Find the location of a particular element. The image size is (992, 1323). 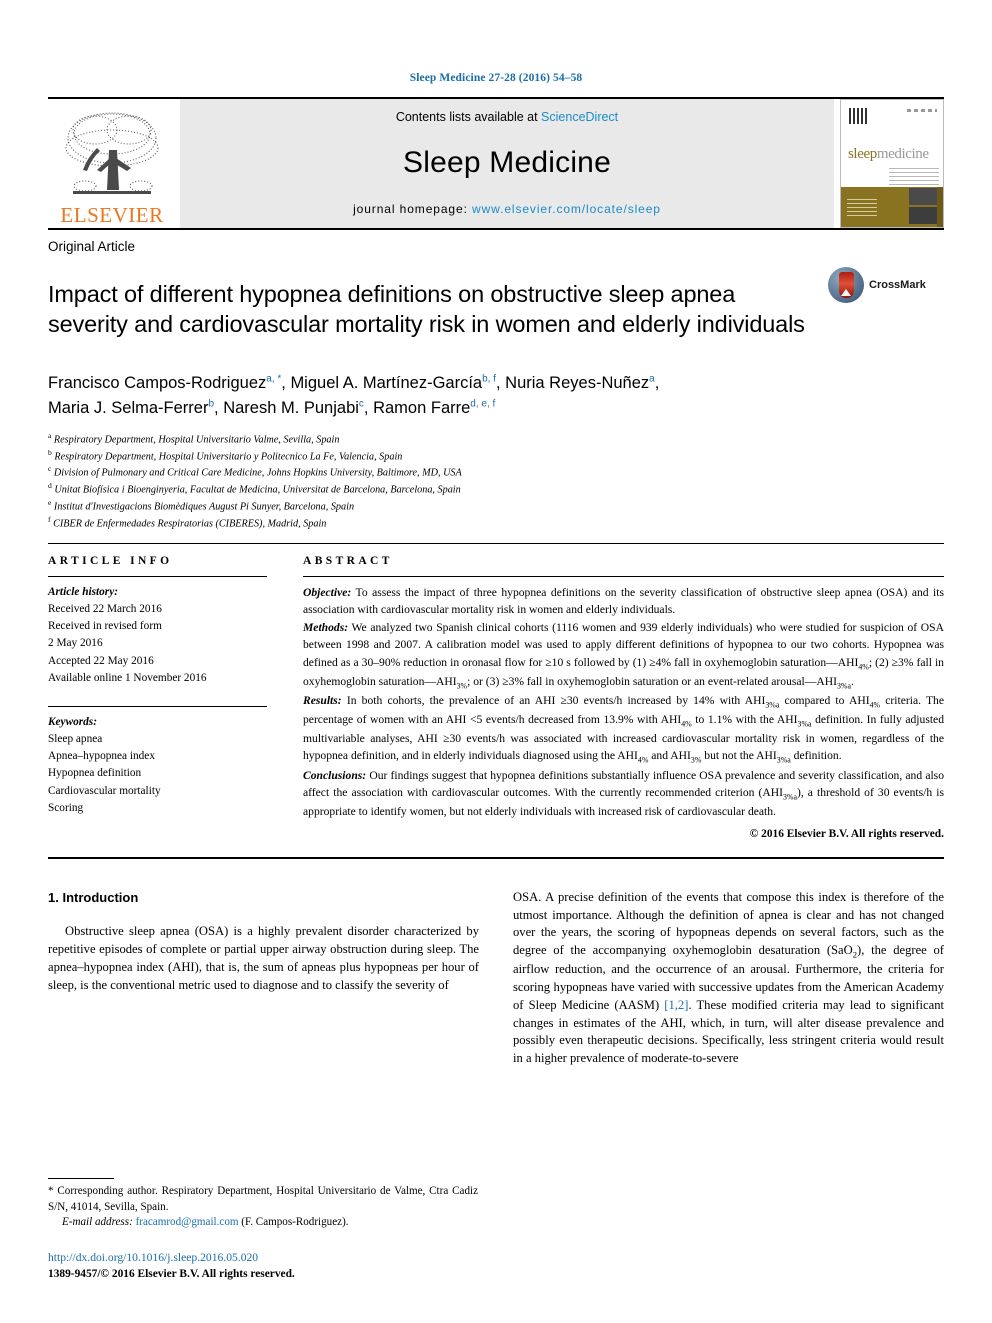

email-link: fracamrod@gmail.com is located at coordinates (187, 1222).